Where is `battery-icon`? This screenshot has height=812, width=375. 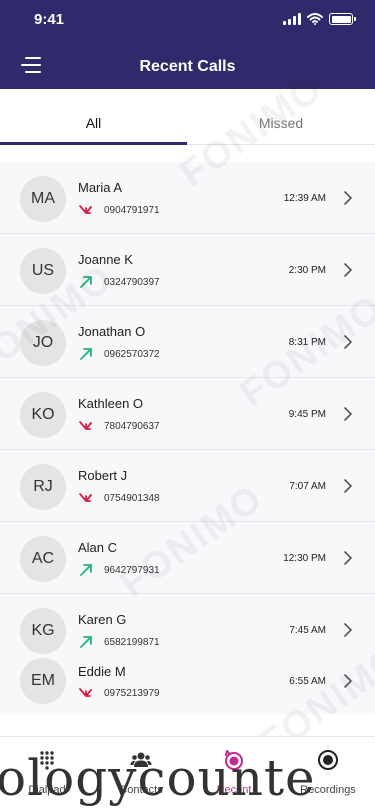
battery-icon is located at coordinates (342, 19).